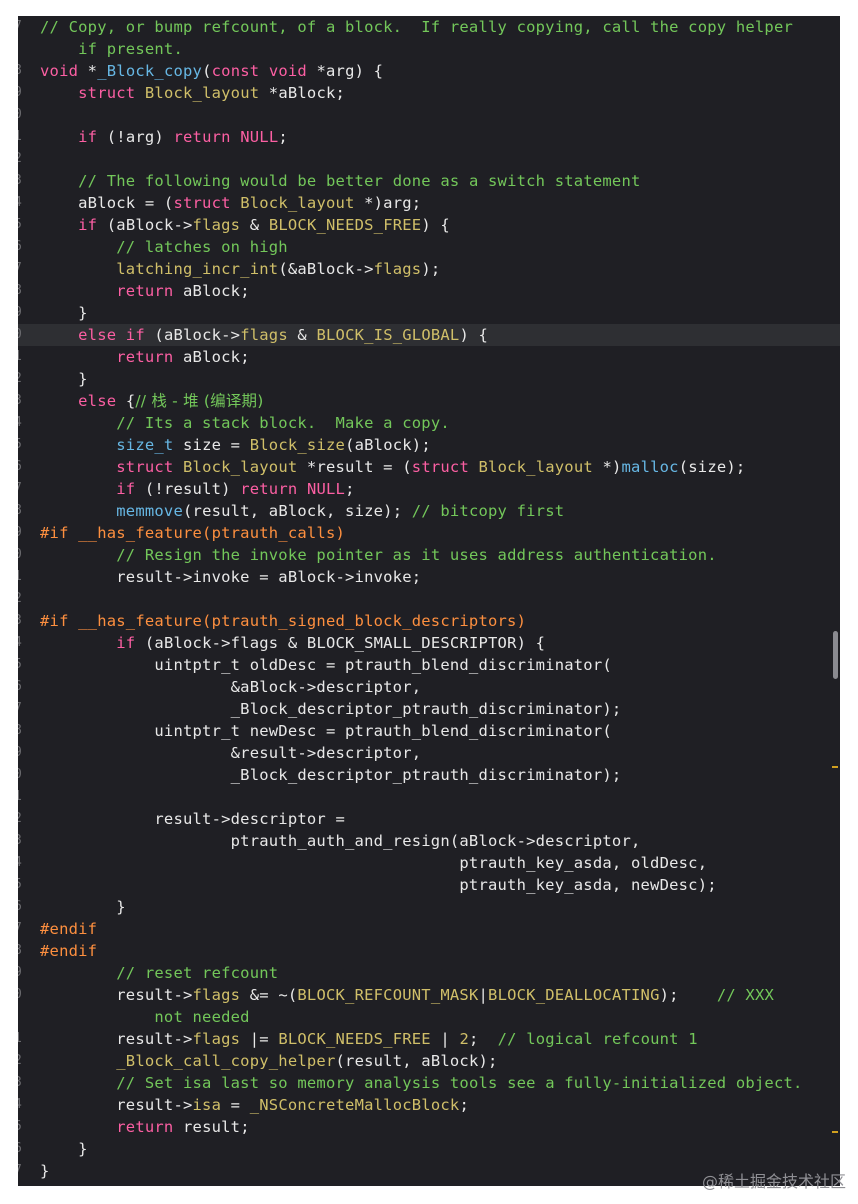 Image resolution: width=858 pixels, height=1204 pixels. What do you see at coordinates (429, 819) in the screenshot?
I see `code-line: 2 result->descriptor =` at bounding box center [429, 819].